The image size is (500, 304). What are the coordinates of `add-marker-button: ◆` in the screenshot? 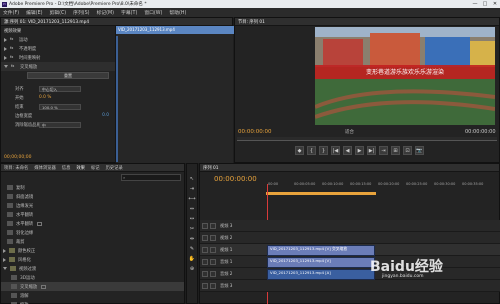 It's located at (299, 150).